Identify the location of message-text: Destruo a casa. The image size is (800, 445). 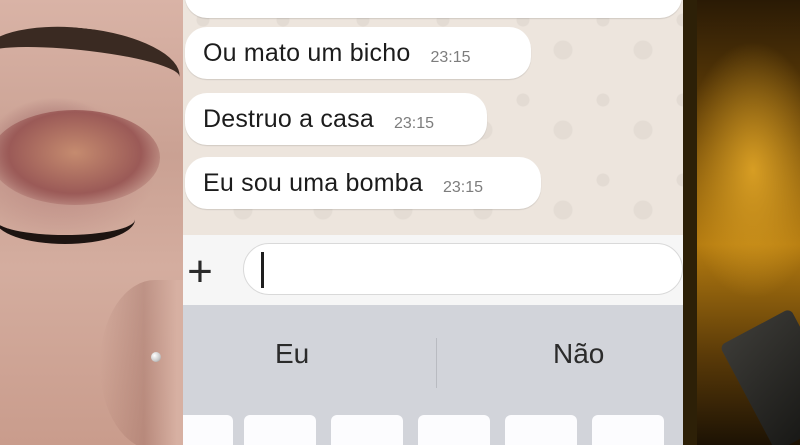
(288, 118).